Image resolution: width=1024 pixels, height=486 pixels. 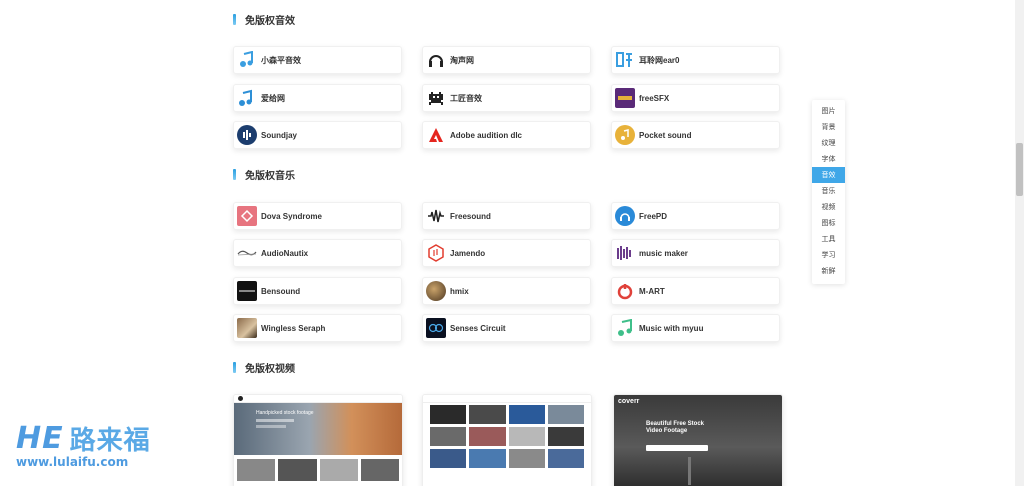 What do you see at coordinates (247, 135) in the screenshot?
I see `soundjay-logo-icon` at bounding box center [247, 135].